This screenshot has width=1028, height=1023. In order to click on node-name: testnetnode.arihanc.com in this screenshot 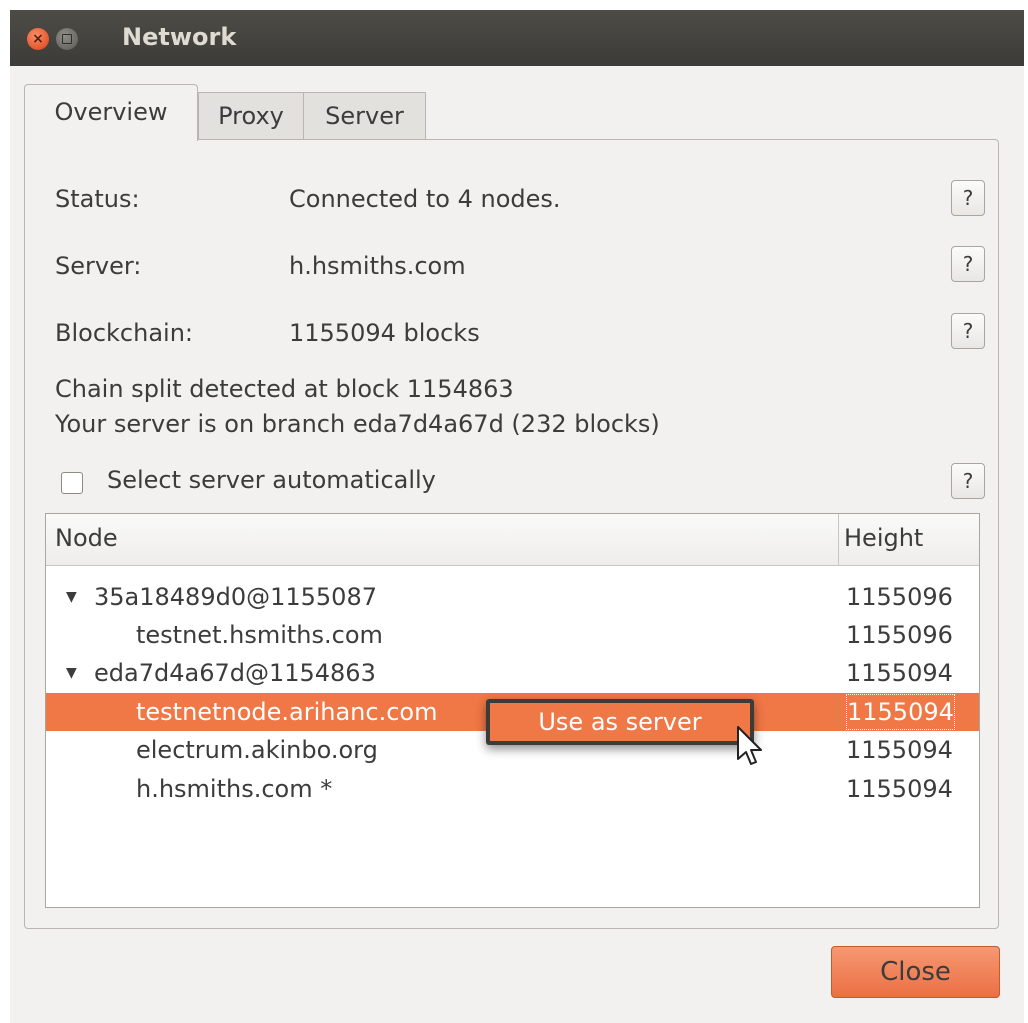, I will do `click(287, 712)`.